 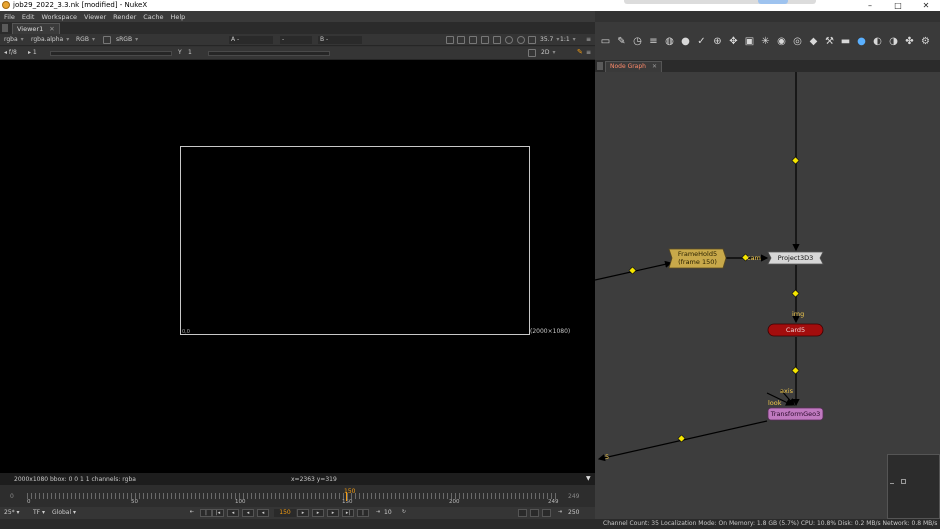 What do you see at coordinates (190, 53) in the screenshot?
I see `gamma-field: 1` at bounding box center [190, 53].